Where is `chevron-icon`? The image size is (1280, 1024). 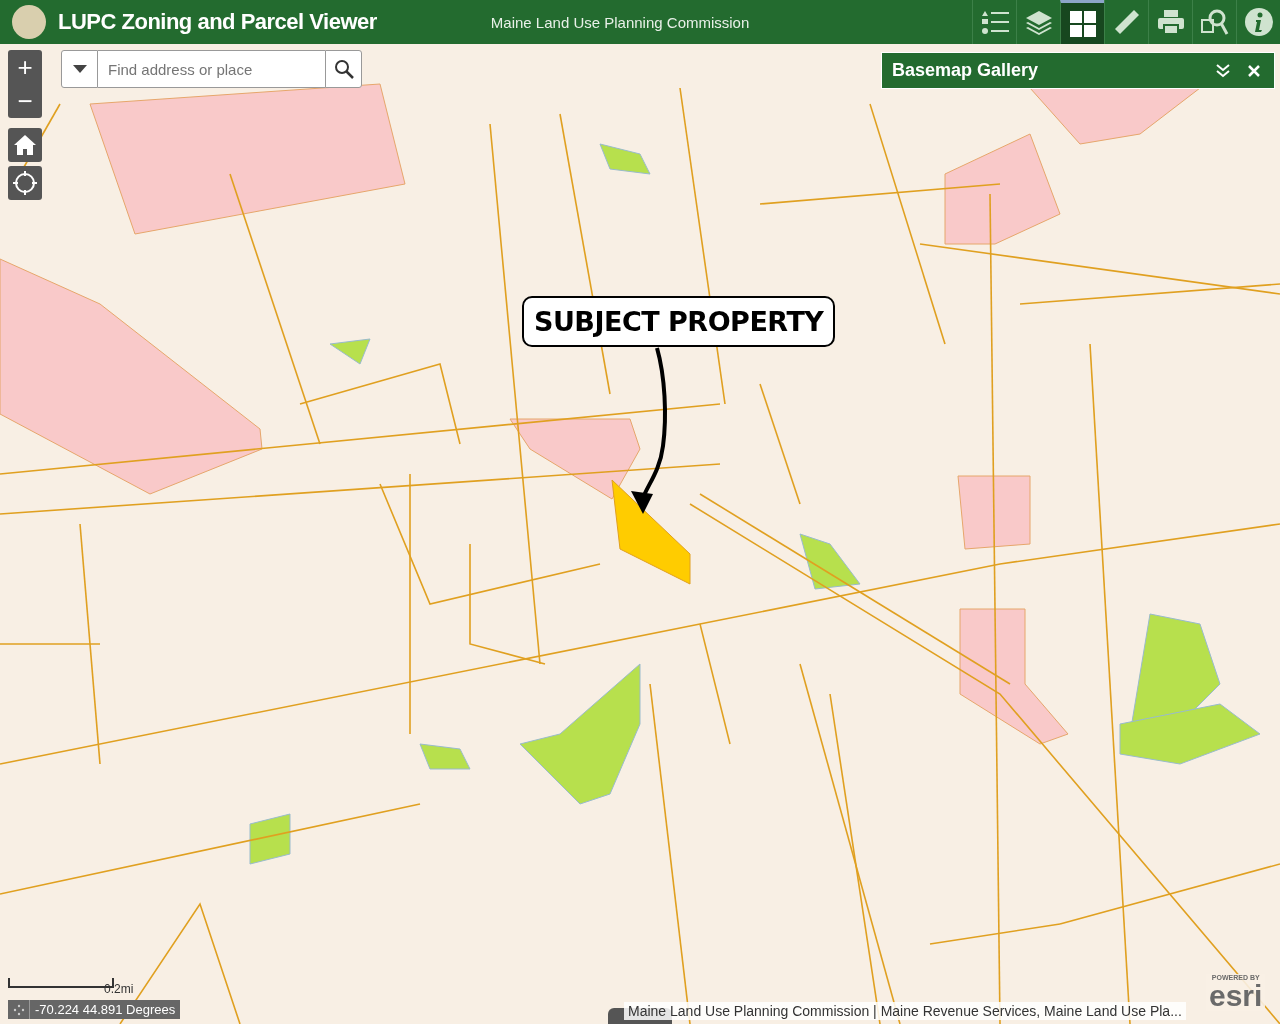 chevron-icon is located at coordinates (1223, 70).